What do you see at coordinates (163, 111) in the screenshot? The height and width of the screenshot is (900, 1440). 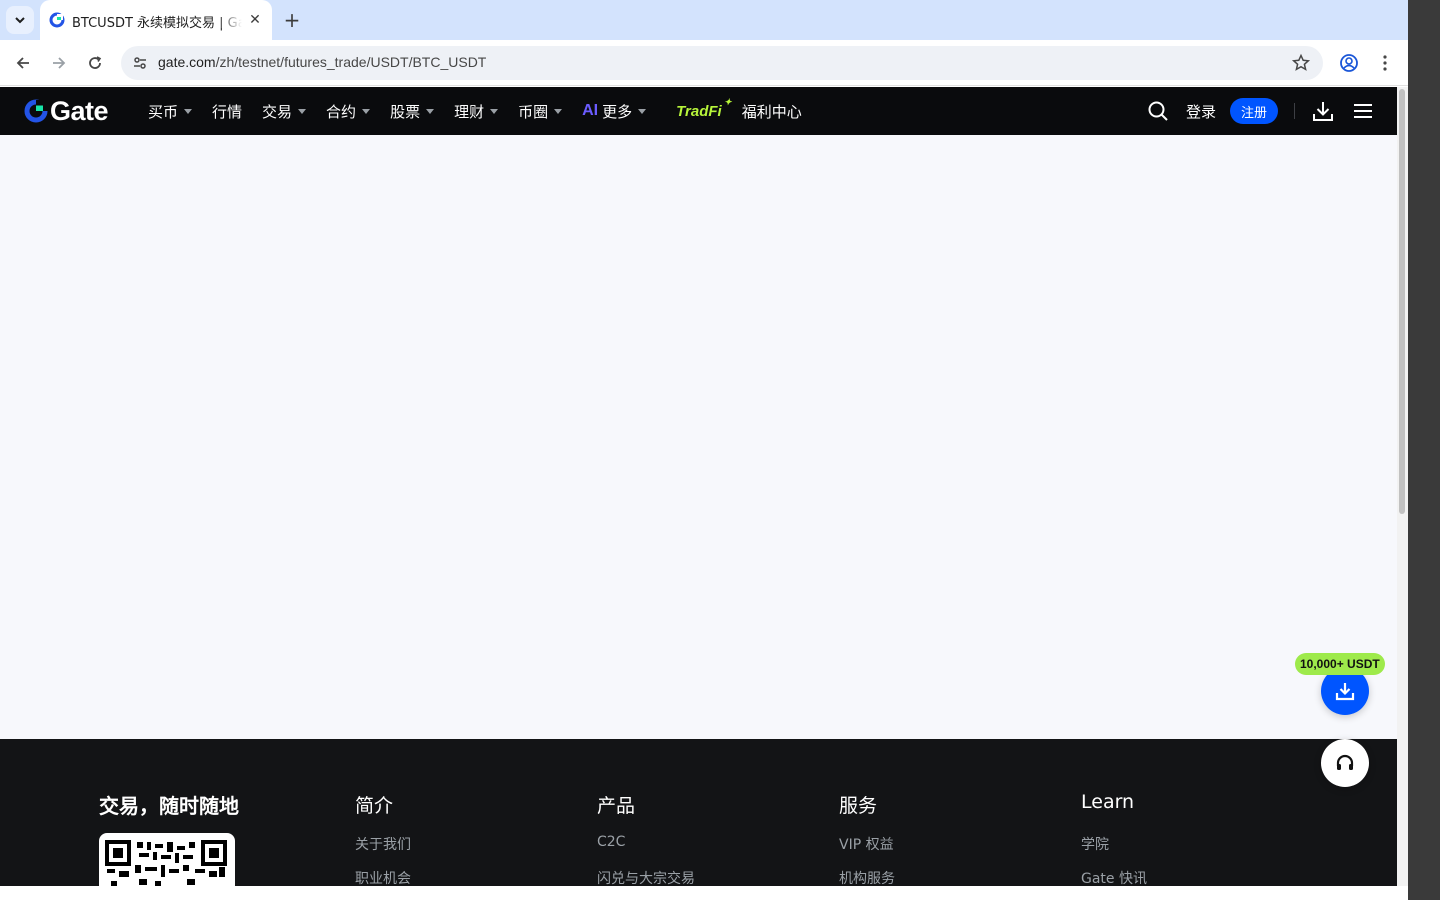 I see `nav-label: 买币` at bounding box center [163, 111].